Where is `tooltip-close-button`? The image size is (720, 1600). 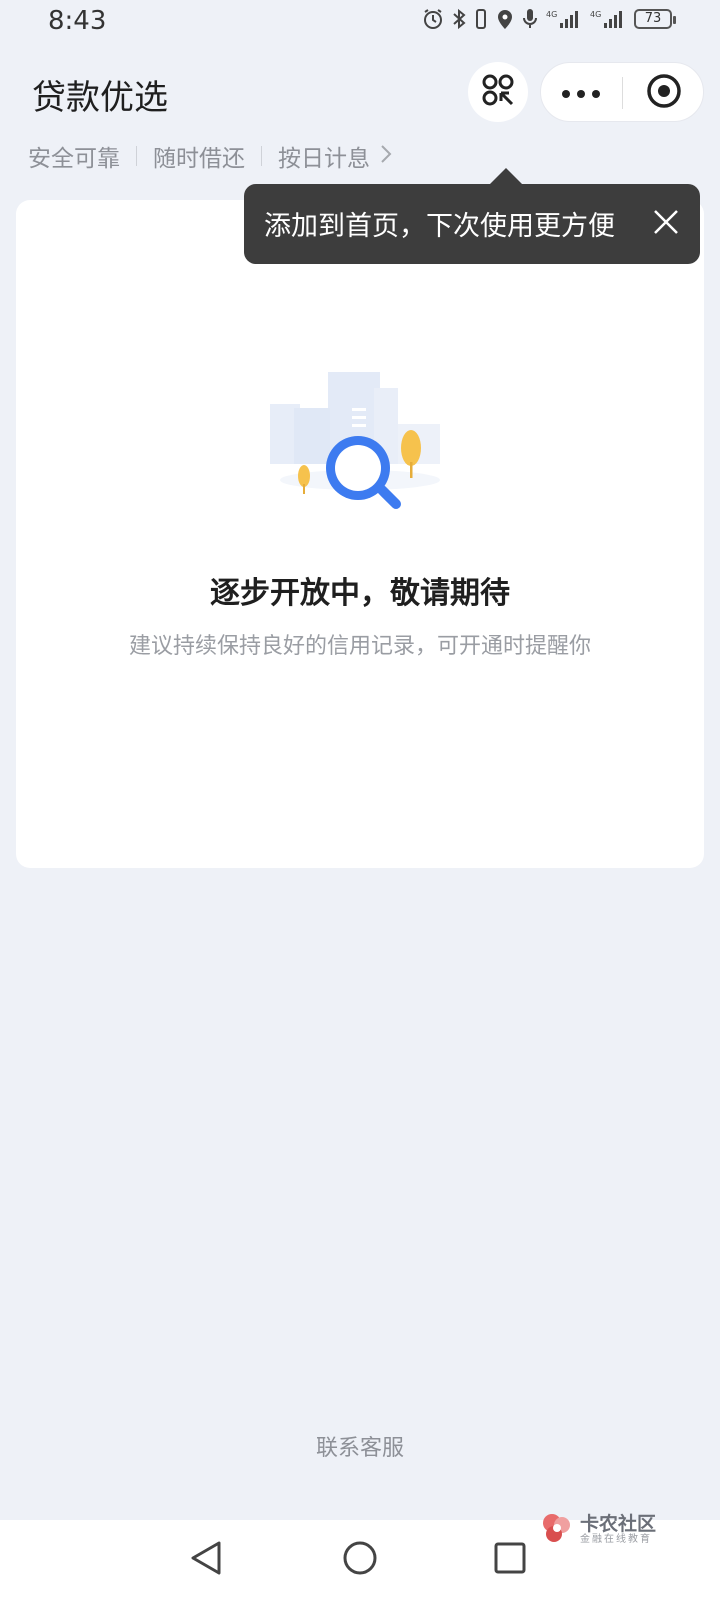 tooltip-close-button is located at coordinates (666, 224).